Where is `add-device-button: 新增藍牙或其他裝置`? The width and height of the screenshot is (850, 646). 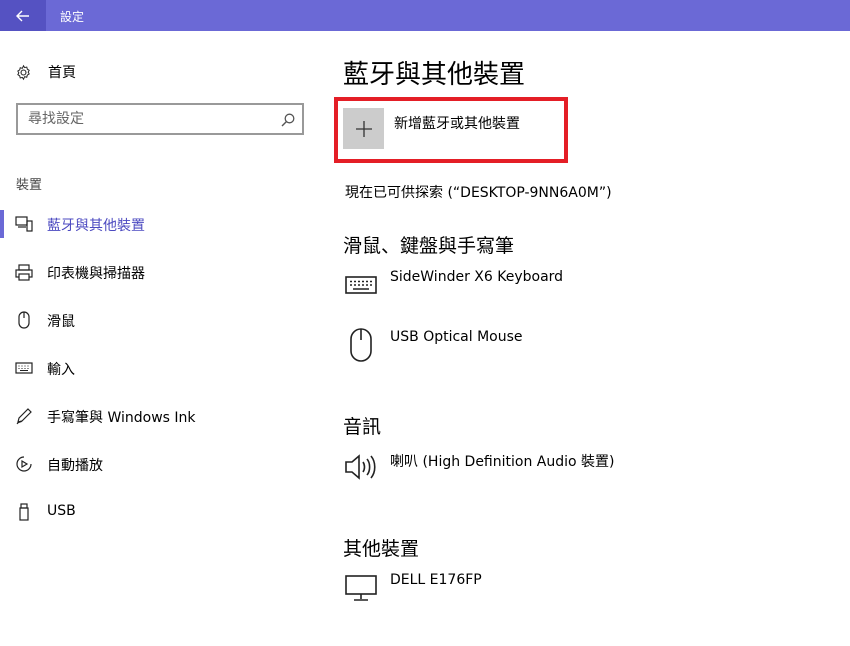
add-device-button: 新增藍牙或其他裝置 is located at coordinates (453, 130).